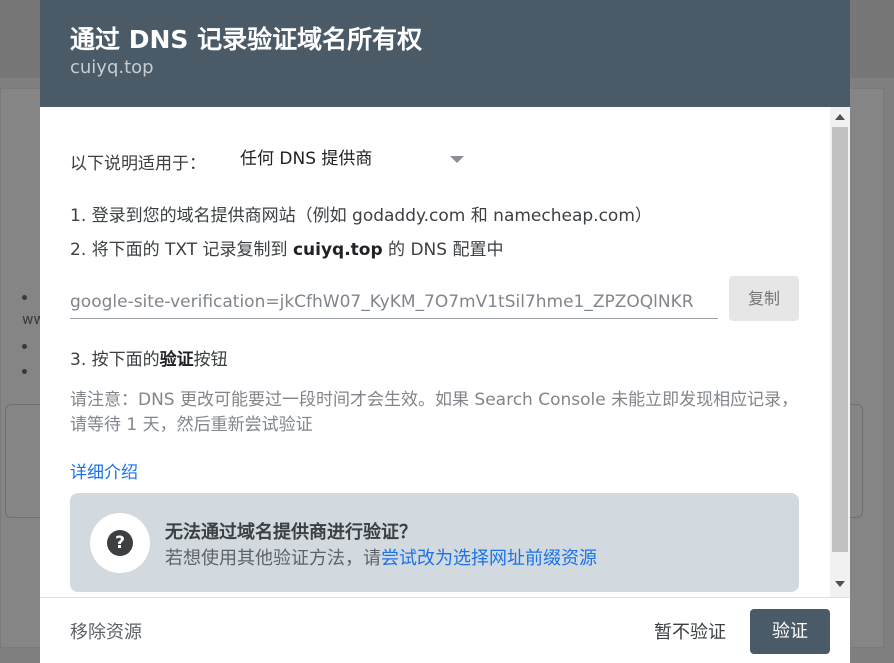 This screenshot has height=663, width=894. Describe the element at coordinates (445, 630) in the screenshot. I see `dialog-footer: 移除资源 暂不验证 验证` at that location.